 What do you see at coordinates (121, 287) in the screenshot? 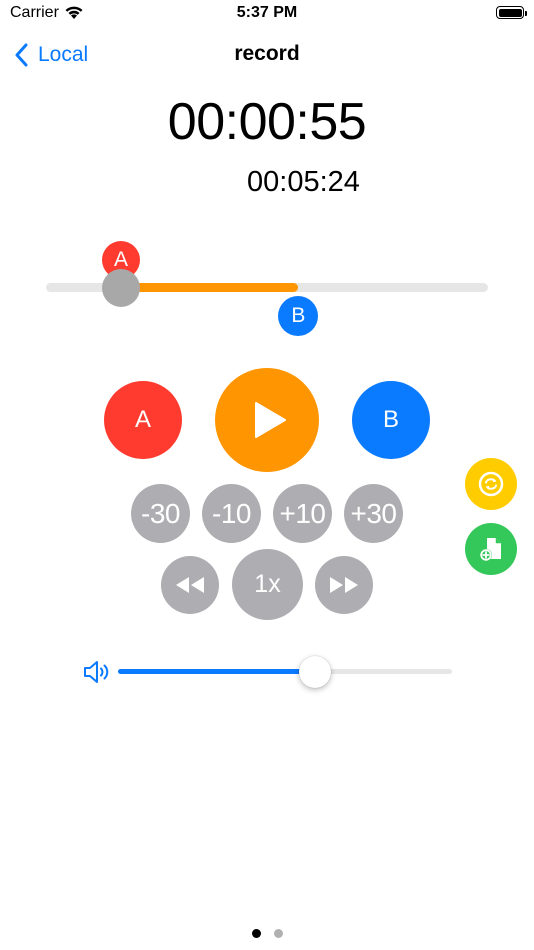
I see `progress-thumb` at bounding box center [121, 287].